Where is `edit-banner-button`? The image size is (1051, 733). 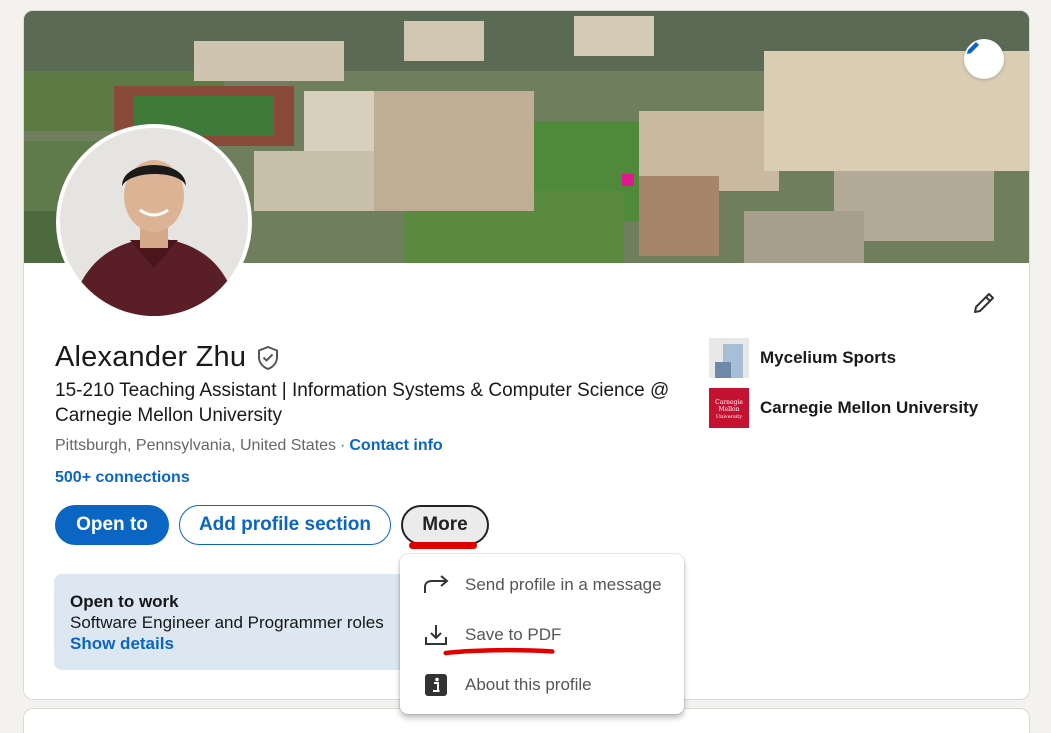 edit-banner-button is located at coordinates (984, 59).